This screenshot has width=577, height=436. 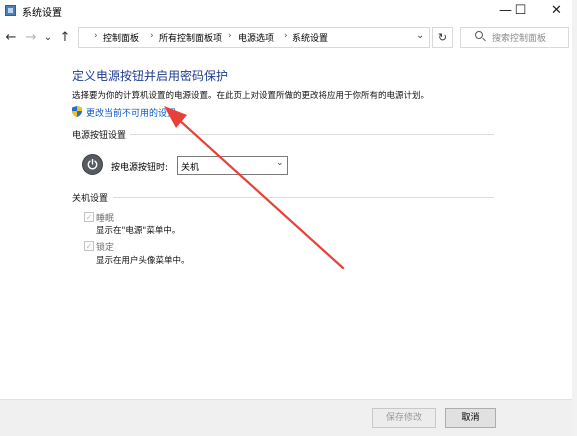 What do you see at coordinates (470, 418) in the screenshot?
I see `cancel-button: 取消` at bounding box center [470, 418].